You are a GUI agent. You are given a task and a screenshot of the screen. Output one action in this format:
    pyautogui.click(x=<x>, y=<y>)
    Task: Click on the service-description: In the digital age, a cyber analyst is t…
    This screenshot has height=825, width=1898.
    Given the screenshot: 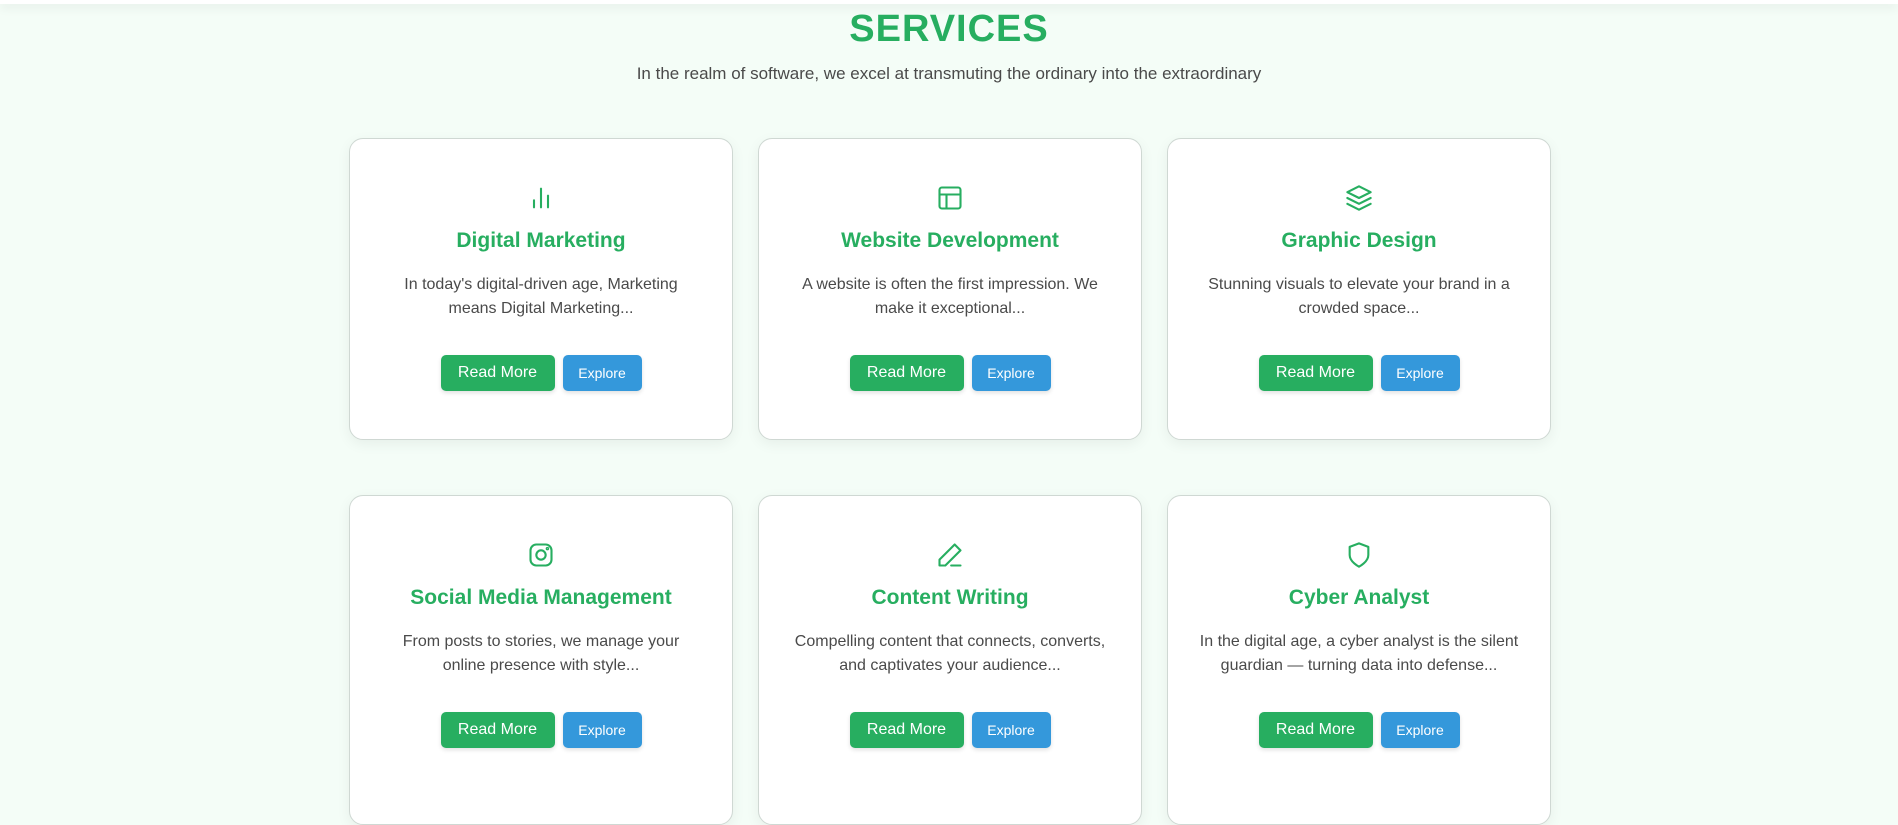 What is the action you would take?
    pyautogui.click(x=1359, y=653)
    